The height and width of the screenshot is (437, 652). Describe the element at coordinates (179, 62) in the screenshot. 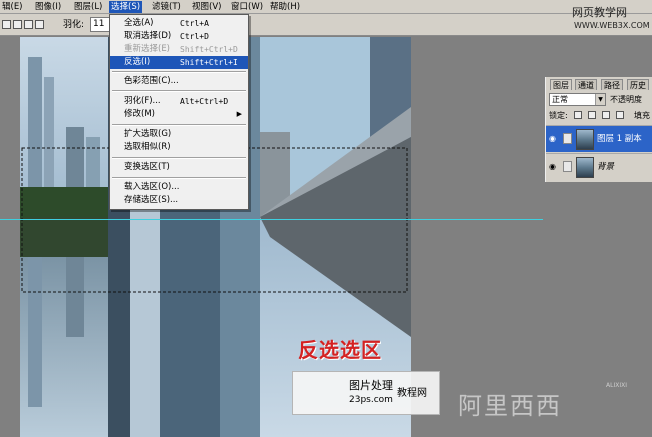

I see `menu-item-inverse: 反选(I) Shift+Ctrl+I` at that location.